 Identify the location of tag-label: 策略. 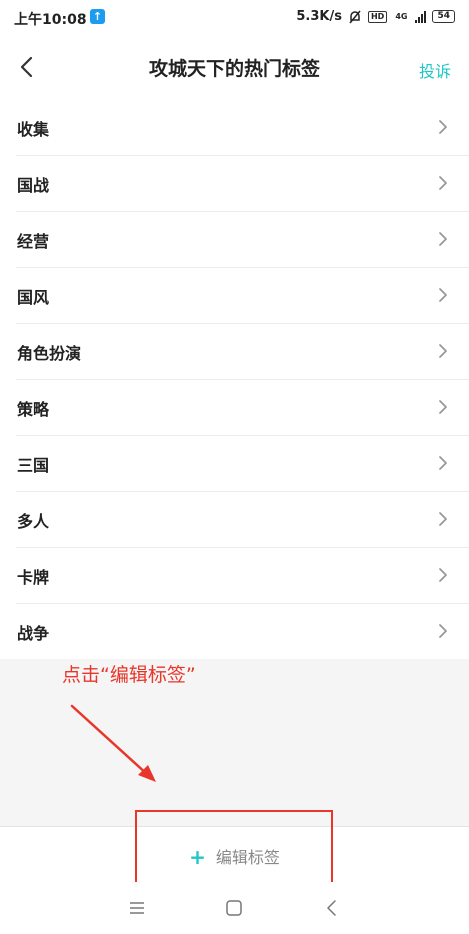
(33, 409).